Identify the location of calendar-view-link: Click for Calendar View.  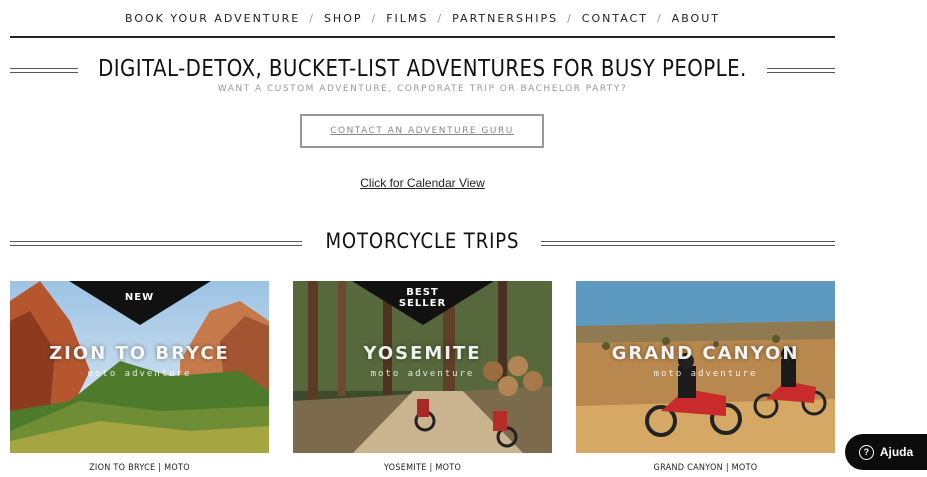
(422, 183).